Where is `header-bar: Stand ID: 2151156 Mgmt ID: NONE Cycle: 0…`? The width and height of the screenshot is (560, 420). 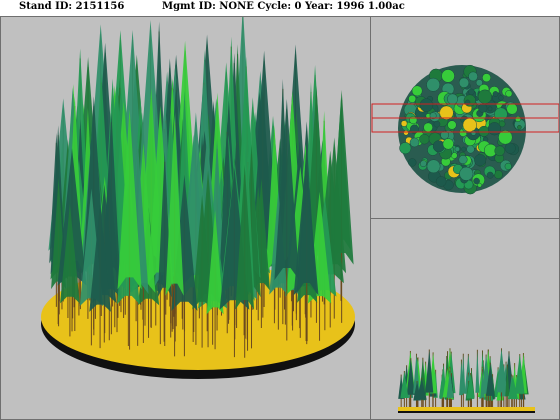 header-bar: Stand ID: 2151156 Mgmt ID: NONE Cycle: 0… is located at coordinates (280, 8).